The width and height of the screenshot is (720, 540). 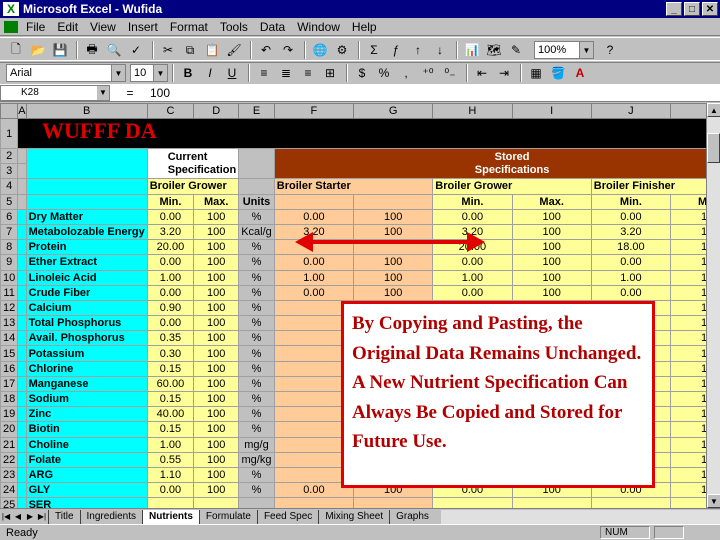 I want to click on paste-icon: 📋, so click(x=212, y=50).